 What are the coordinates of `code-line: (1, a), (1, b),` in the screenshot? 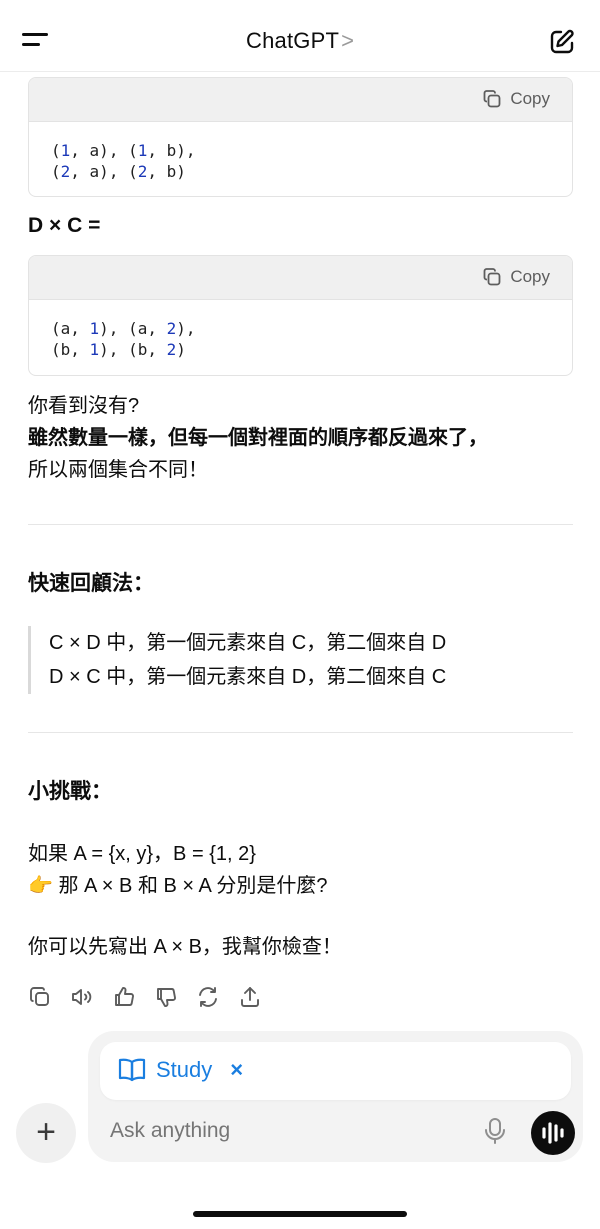 It's located at (300, 150).